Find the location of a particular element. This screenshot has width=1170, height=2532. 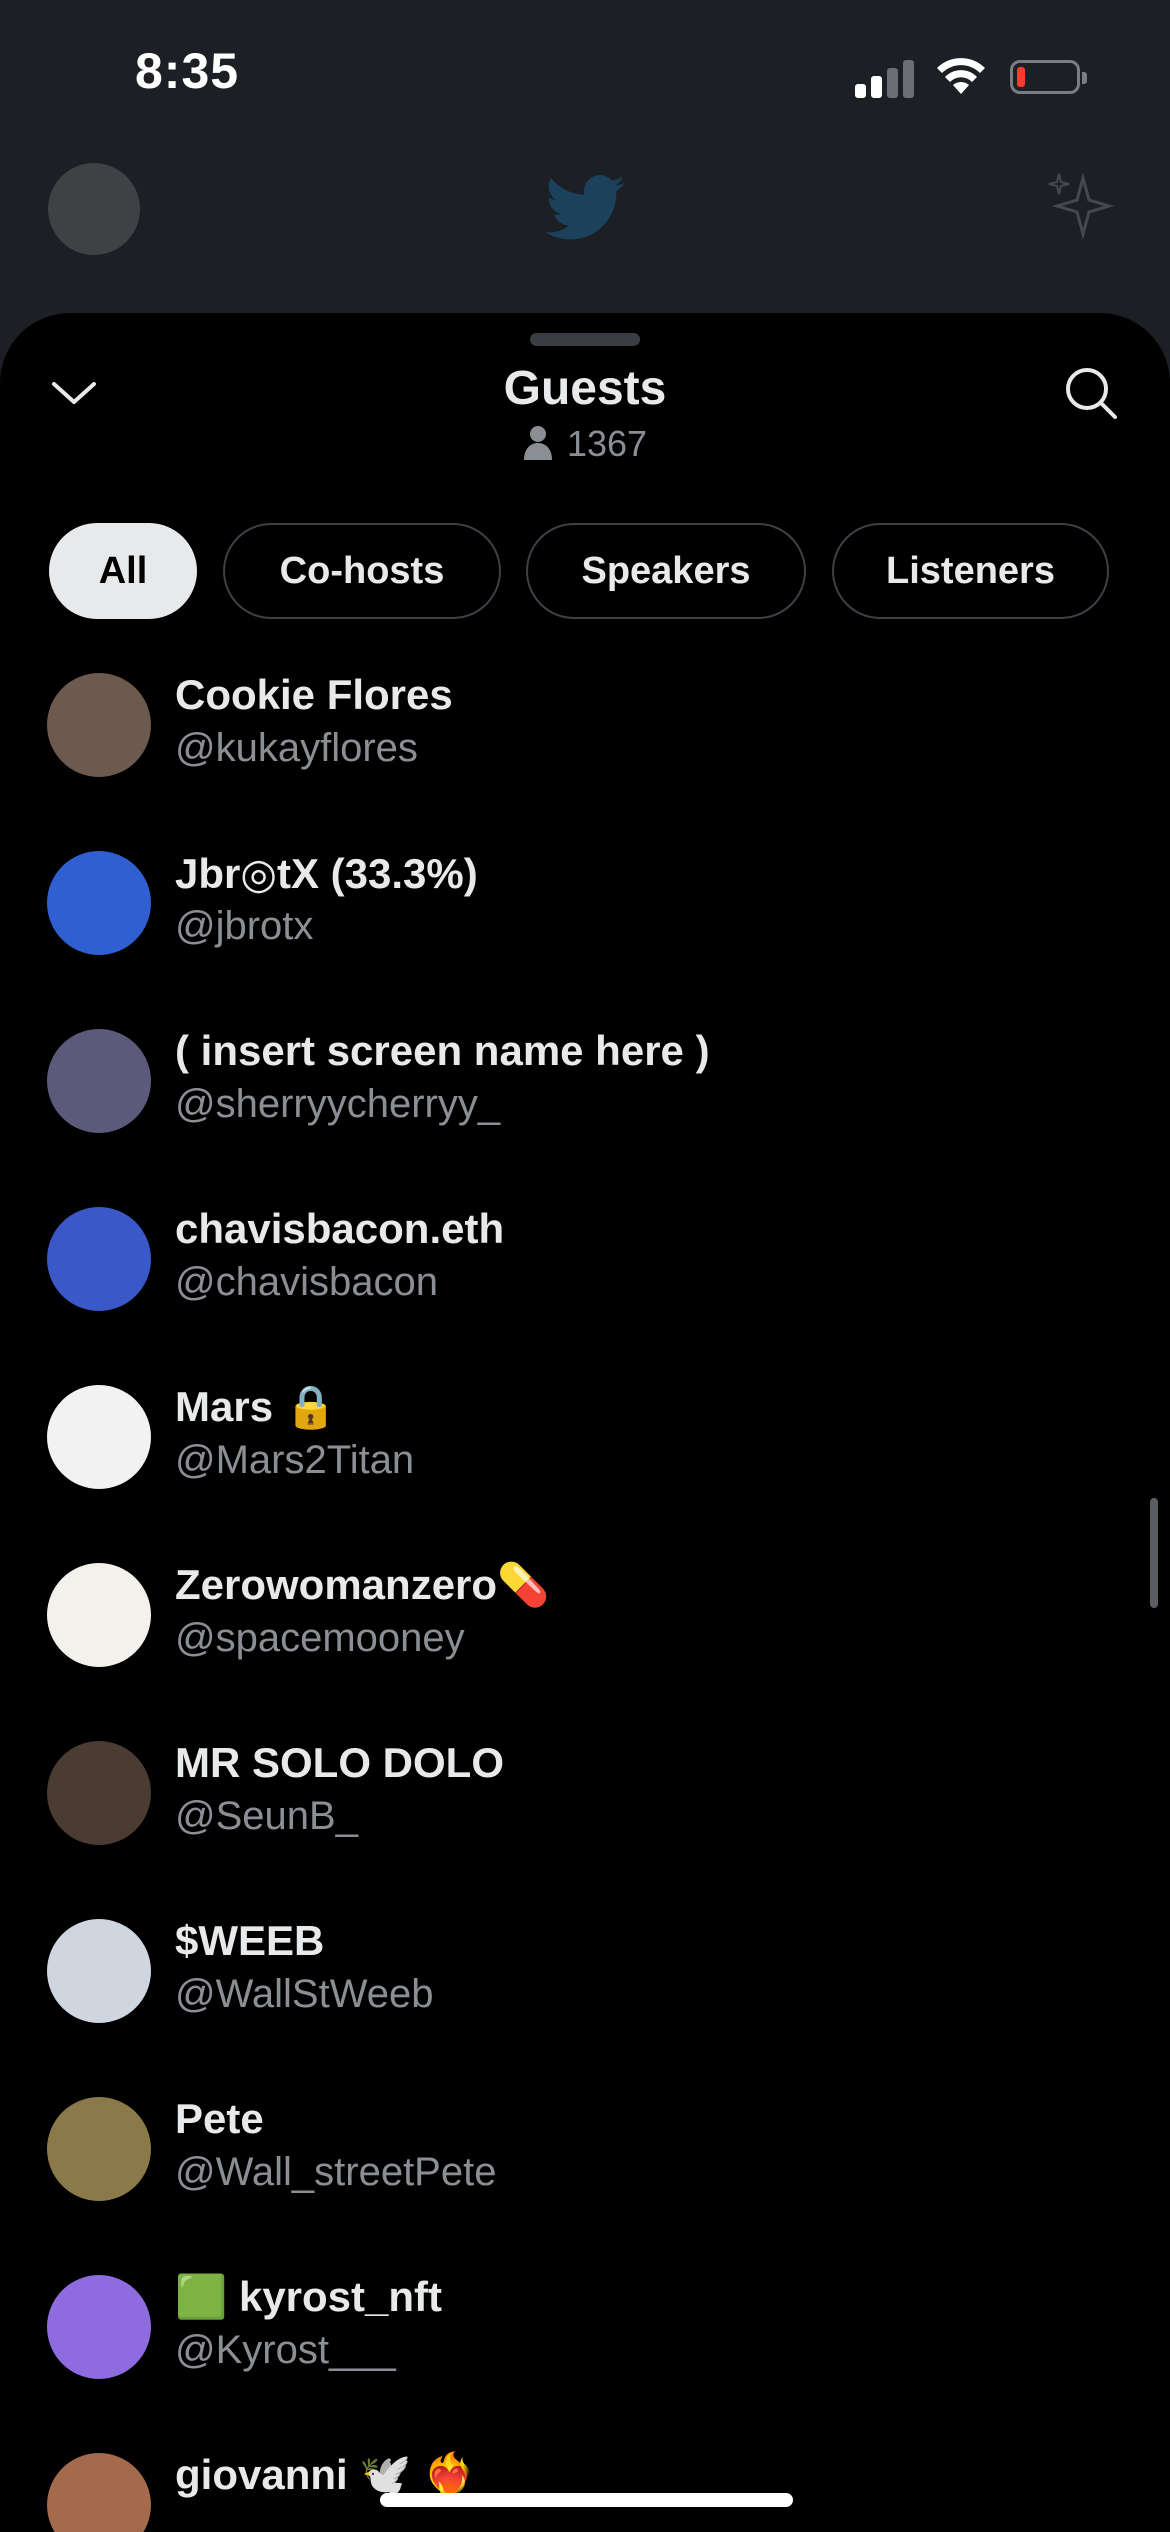

filter-co-hosts: Co-hosts is located at coordinates (362, 571).